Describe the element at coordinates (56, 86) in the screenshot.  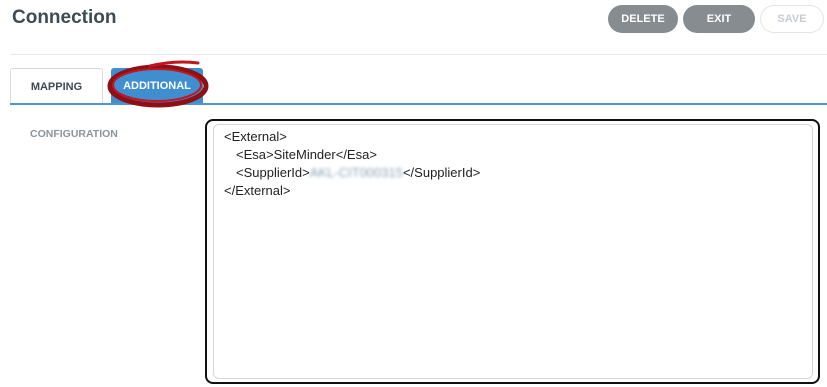
I see `tab-mapping: MAPPING` at that location.